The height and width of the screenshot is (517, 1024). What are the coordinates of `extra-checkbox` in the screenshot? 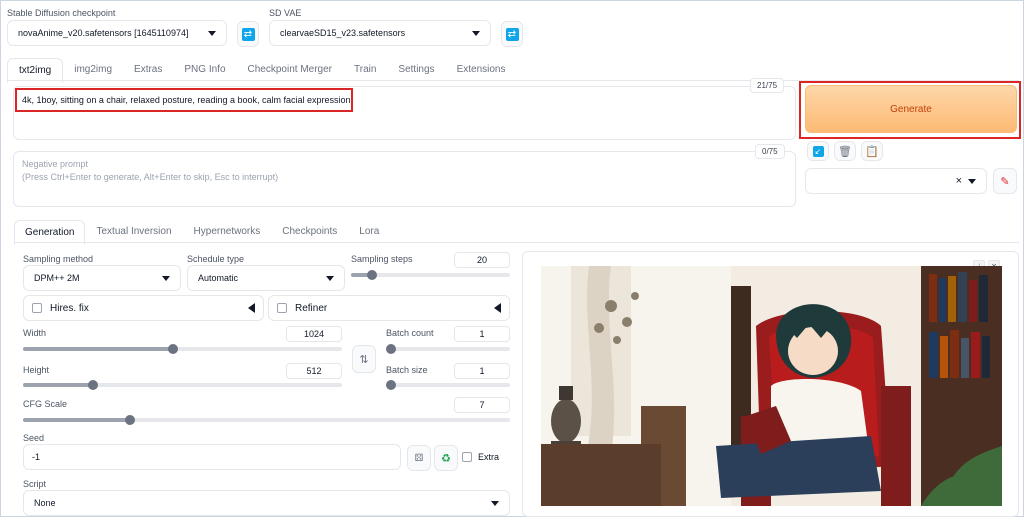 It's located at (467, 457).